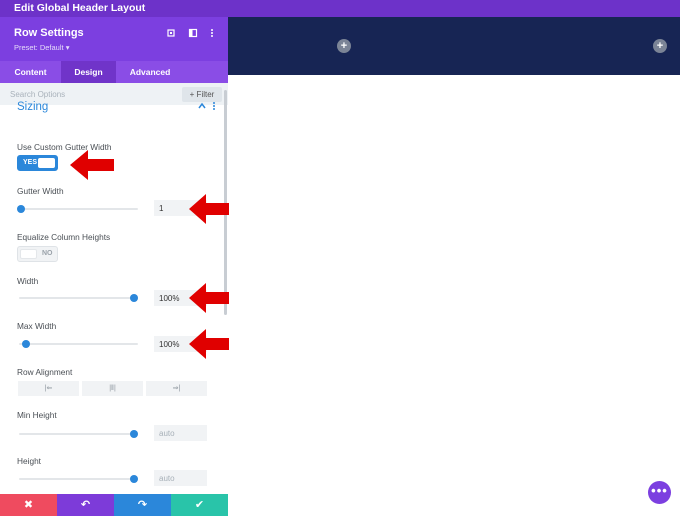 The width and height of the screenshot is (680, 516). I want to click on bottom-action-bar: ✖ ↶ ↷ ✔, so click(114, 505).